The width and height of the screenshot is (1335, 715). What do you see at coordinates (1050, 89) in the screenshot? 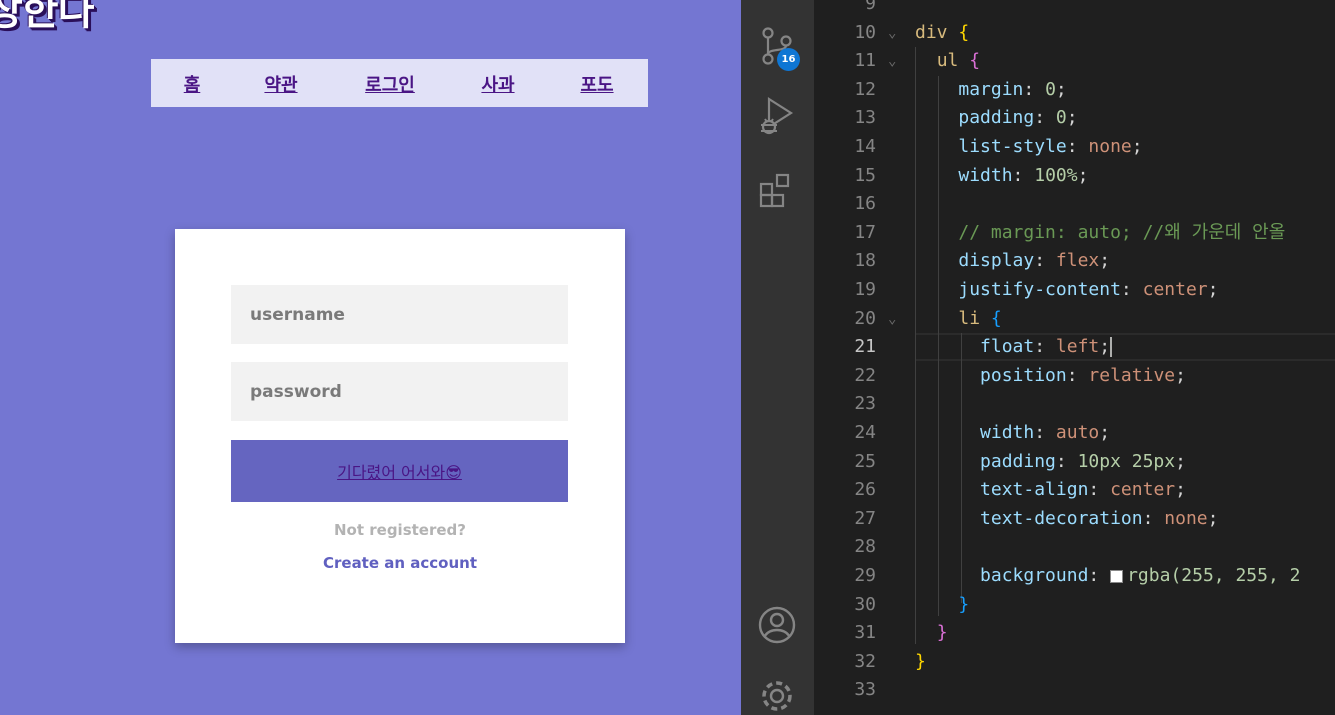
I see `code-token: 0` at bounding box center [1050, 89].